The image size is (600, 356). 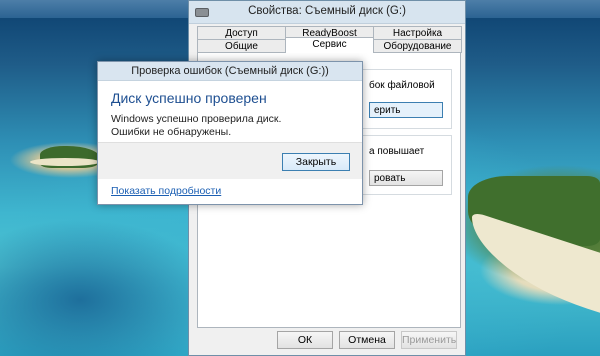 I want to click on properties-titlebar: Свойства: Съемный диск (G:), so click(x=327, y=12).